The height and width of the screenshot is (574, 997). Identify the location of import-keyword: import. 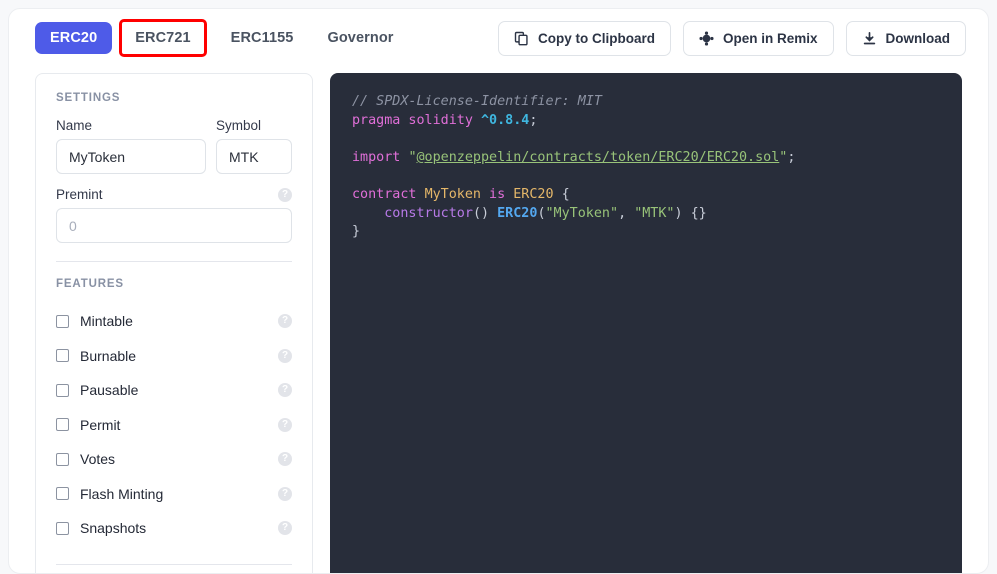
(380, 157).